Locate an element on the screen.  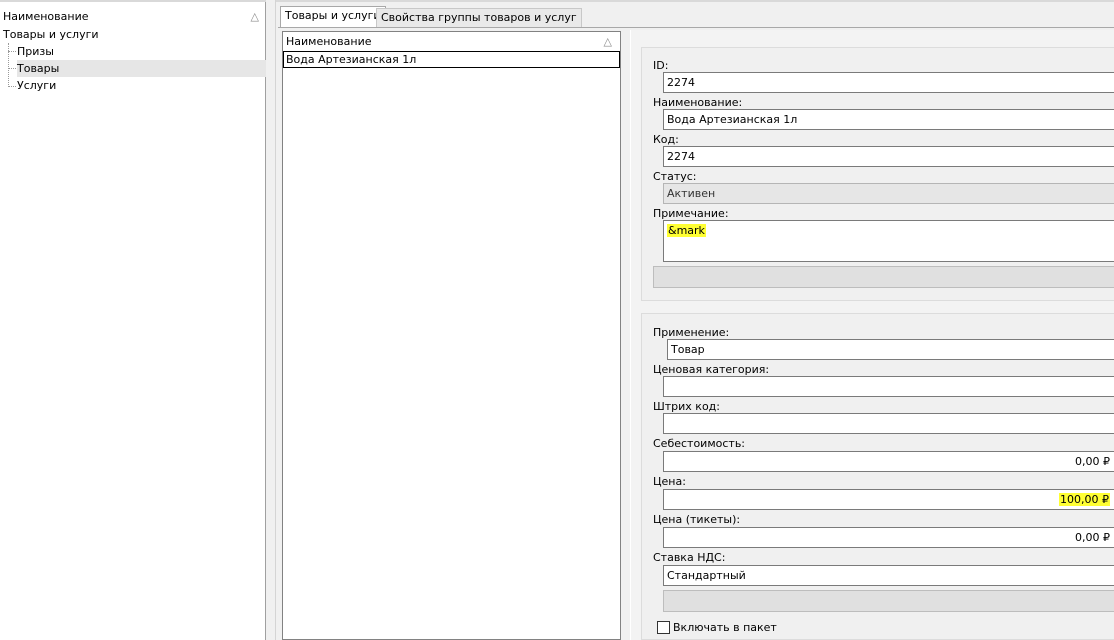
list-header-label: Наименование is located at coordinates (329, 41).